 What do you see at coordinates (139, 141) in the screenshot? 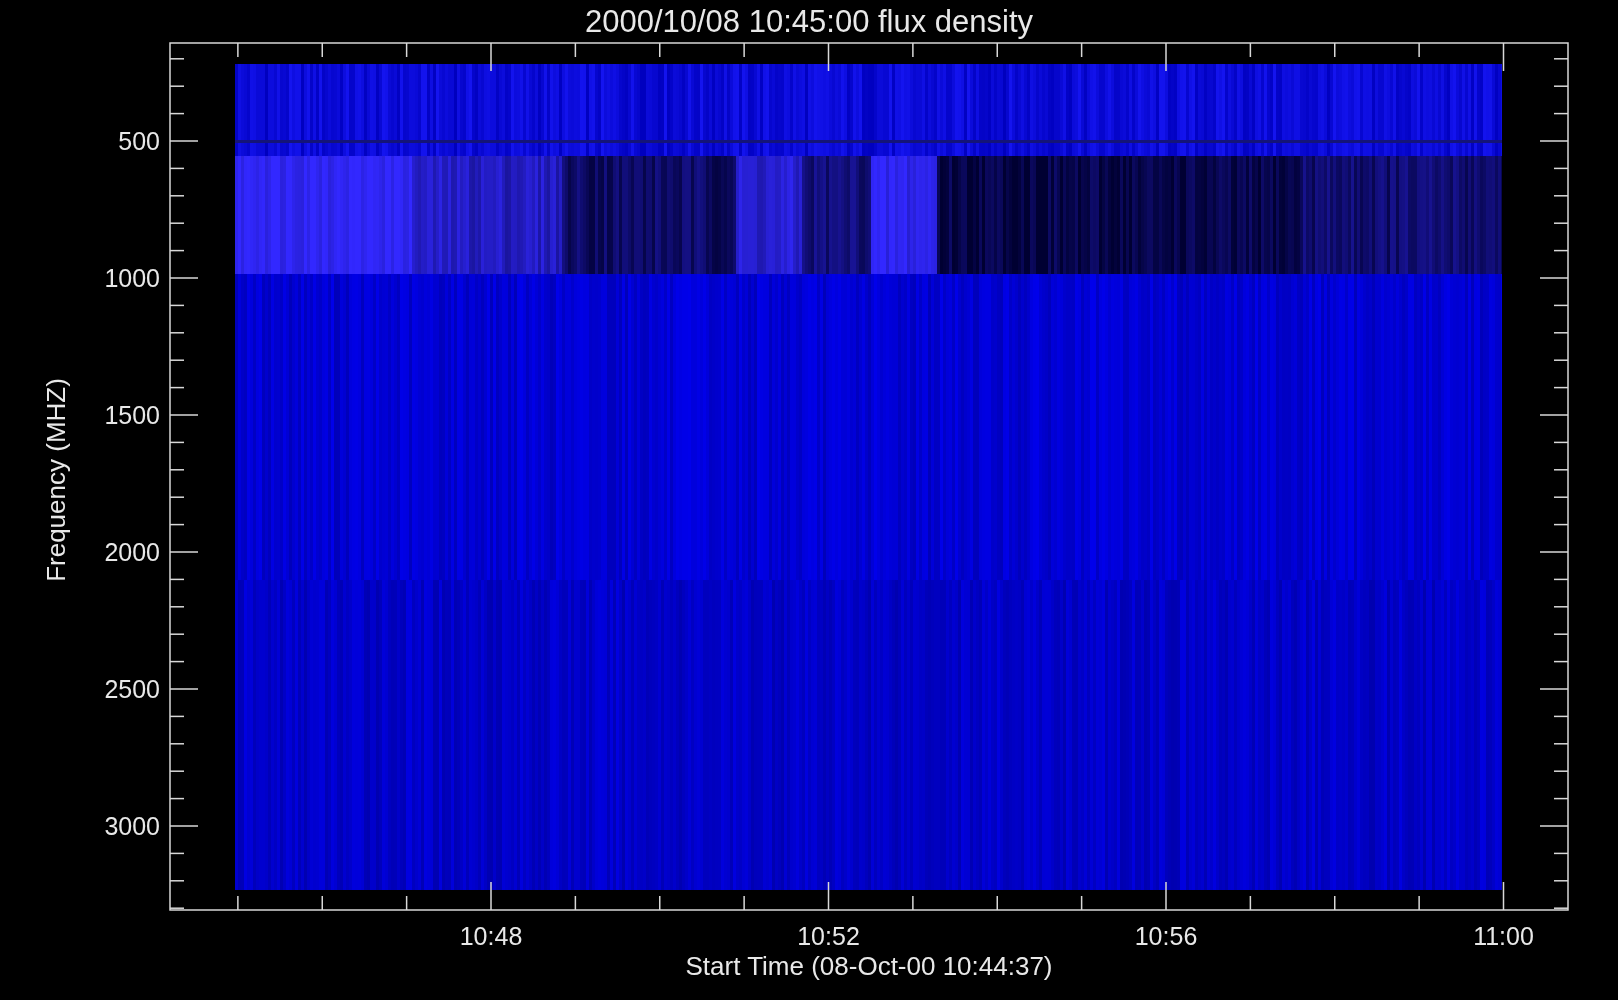
I see `y-tick-label: 500` at bounding box center [139, 141].